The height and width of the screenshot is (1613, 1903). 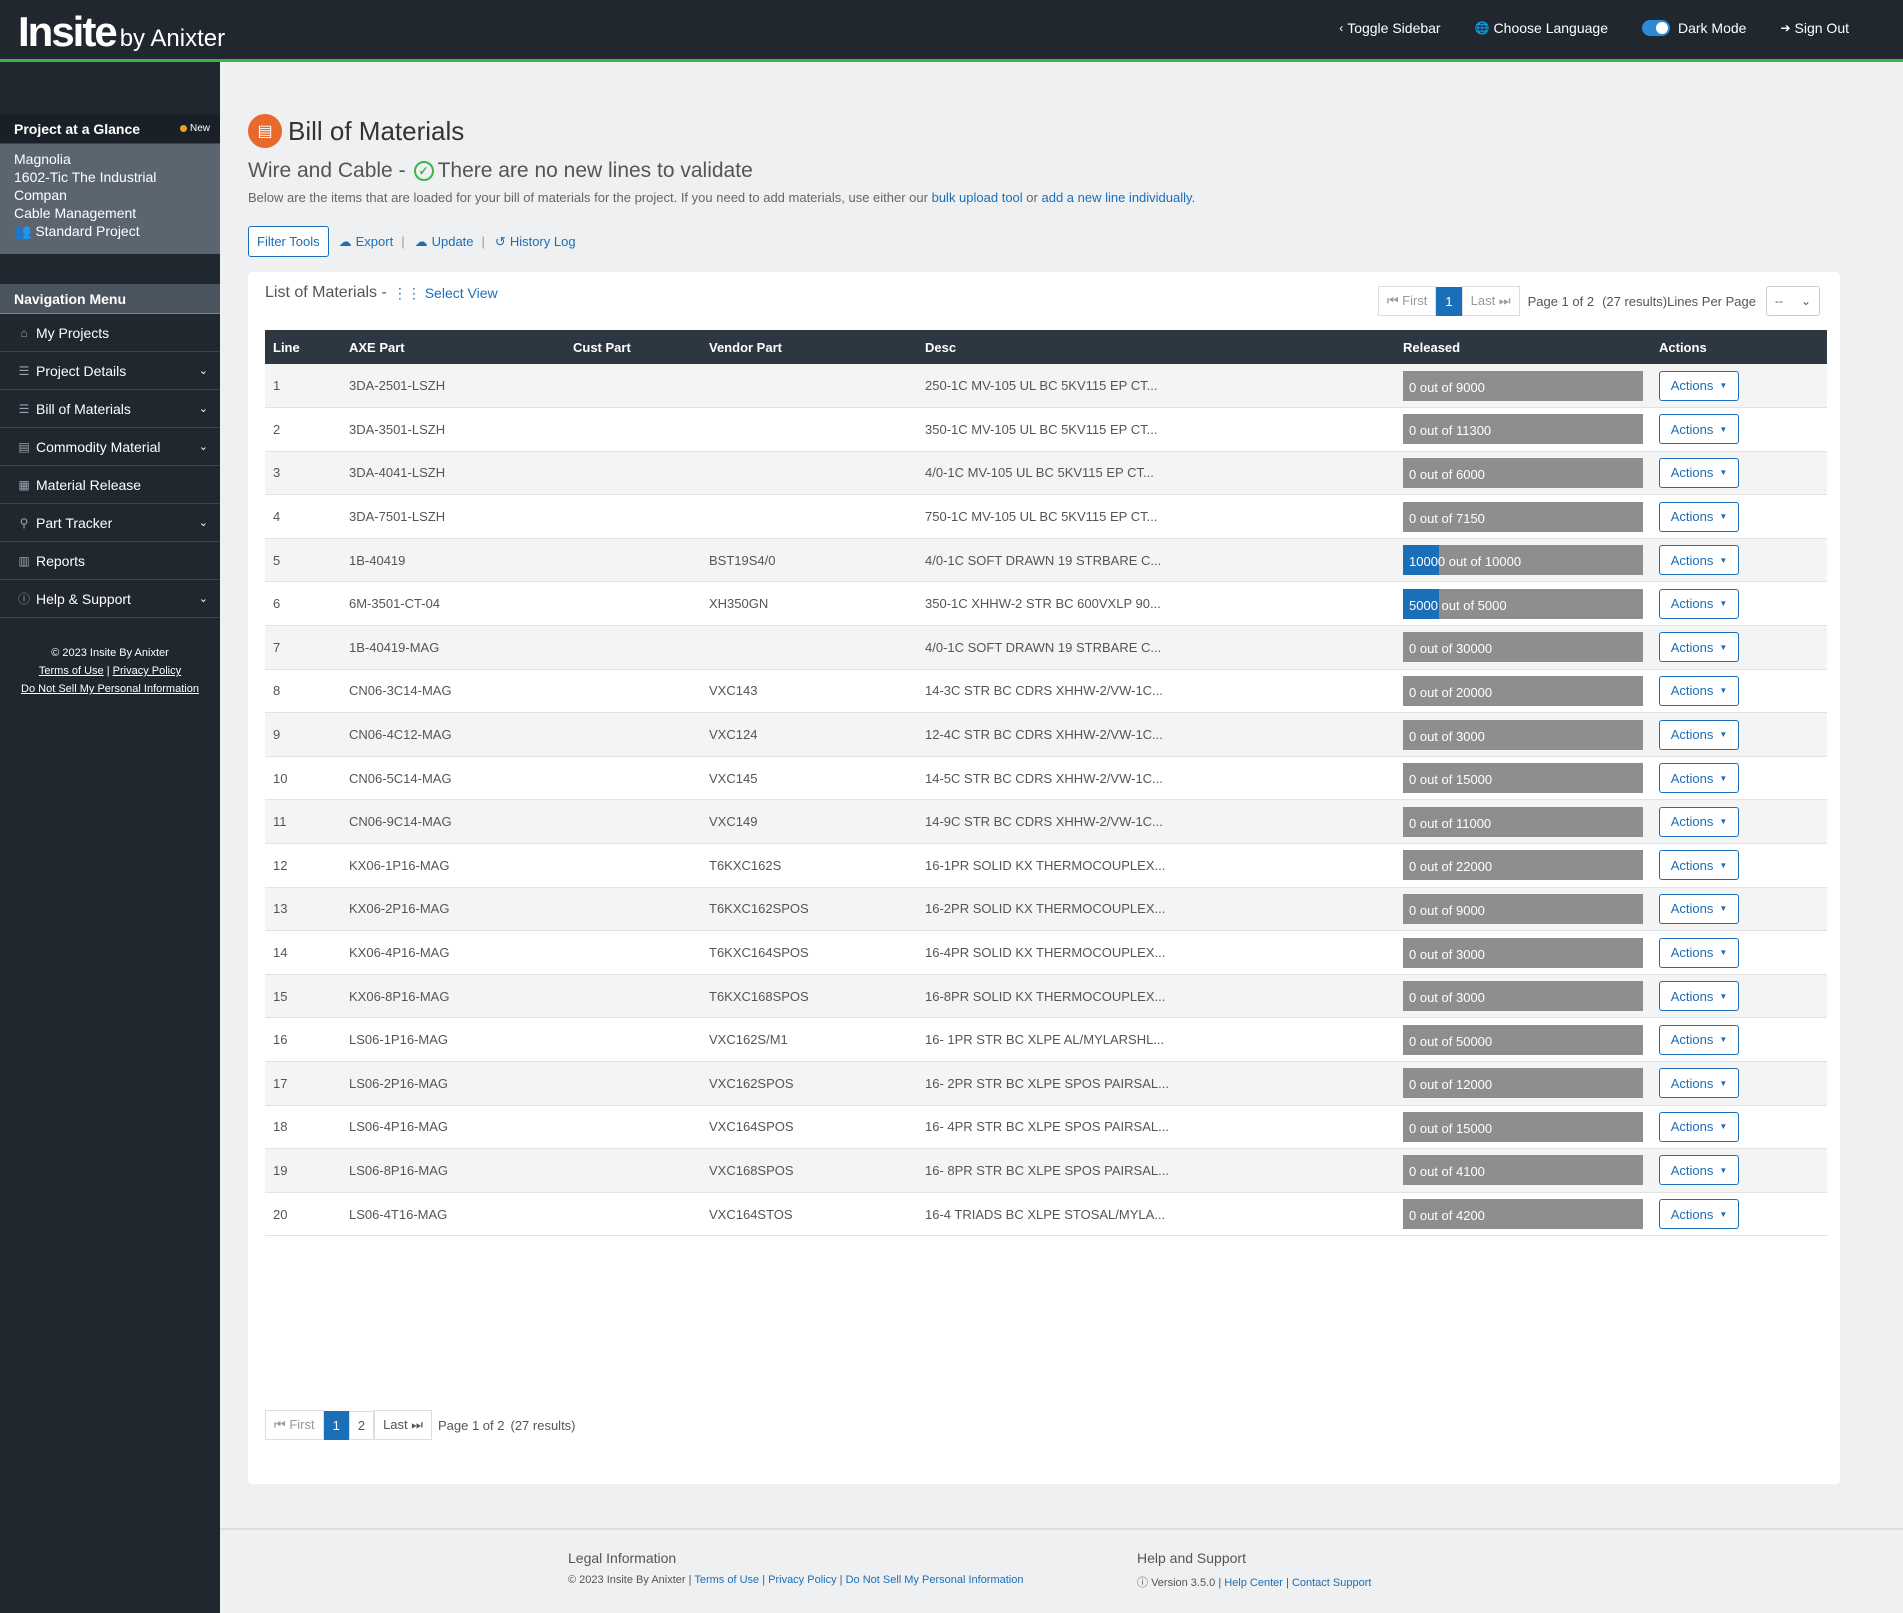 What do you see at coordinates (1523, 472) in the screenshot?
I see `released-progress-bar: 0 out of 6000` at bounding box center [1523, 472].